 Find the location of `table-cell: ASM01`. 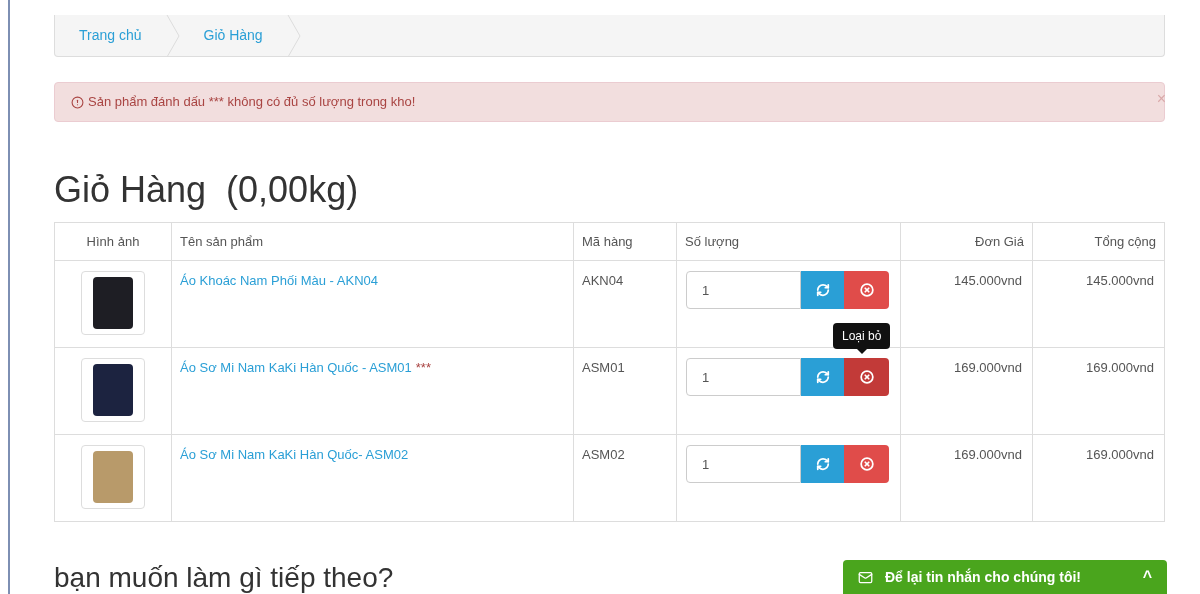

table-cell: ASM01 is located at coordinates (625, 391).